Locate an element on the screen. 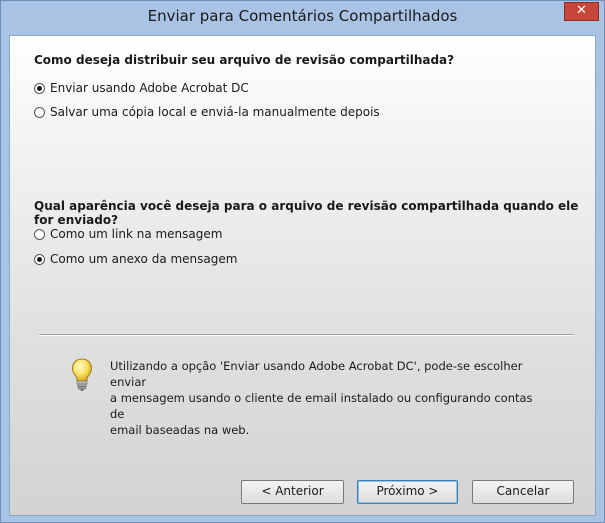  radio-send-acrobat: Enviar usando Adobe Acrobat DC is located at coordinates (141, 88).